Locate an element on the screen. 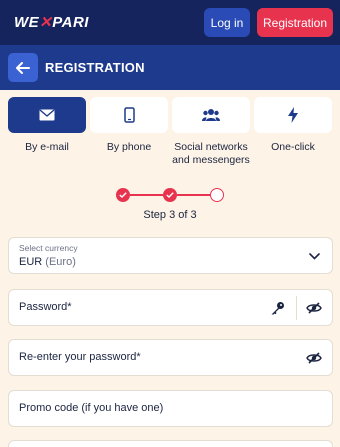 The width and height of the screenshot is (340, 447). step-progress is located at coordinates (171, 195).